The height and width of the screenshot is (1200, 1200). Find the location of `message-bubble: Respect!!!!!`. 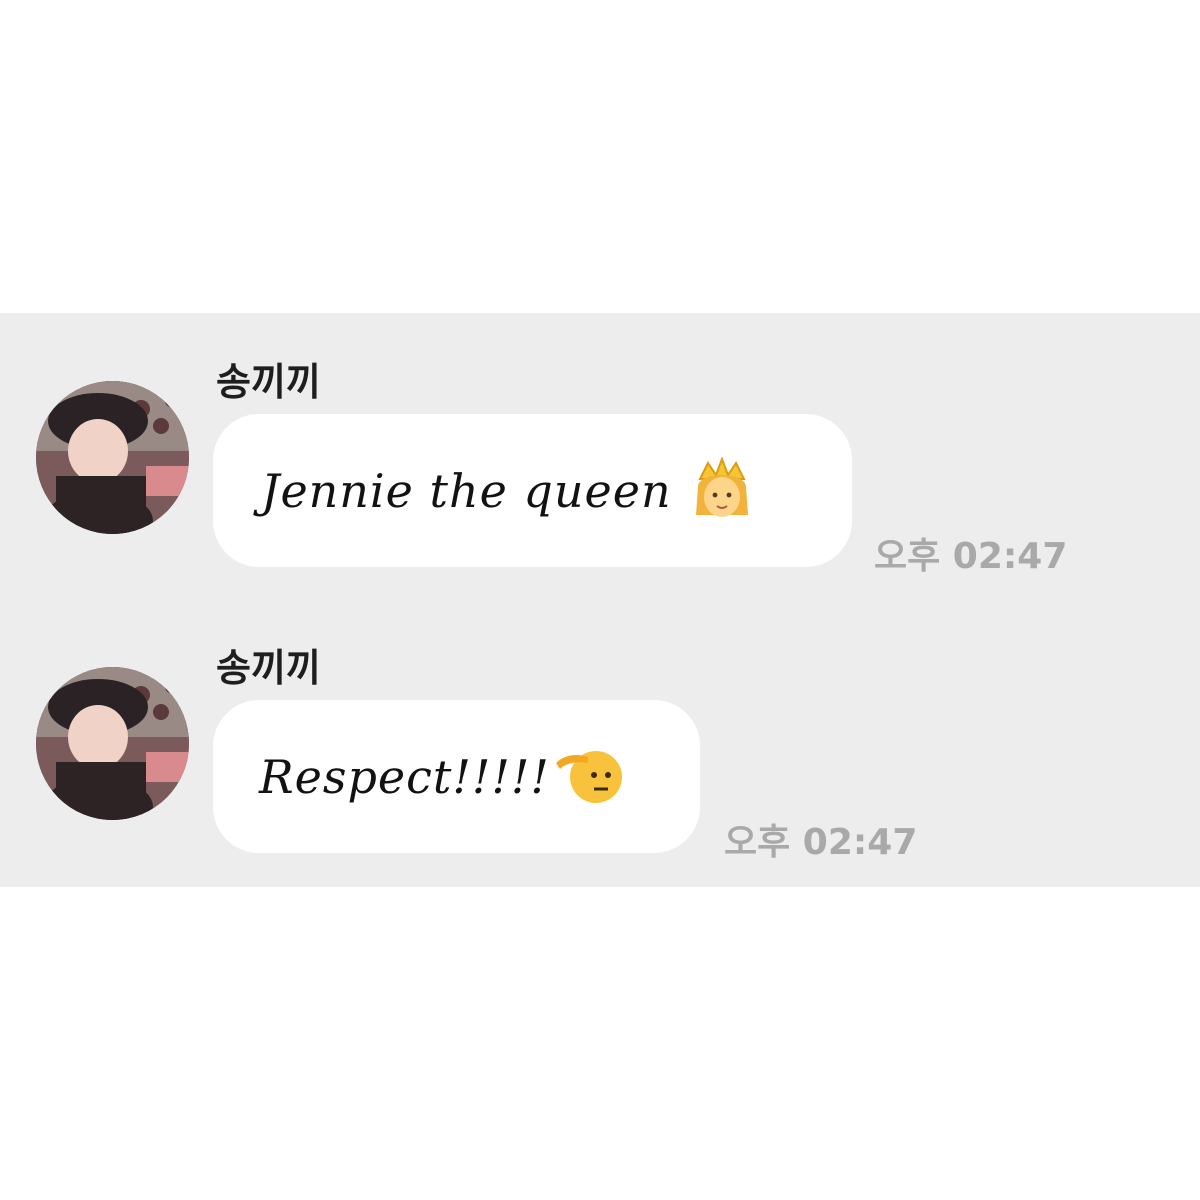

message-bubble: Respect!!!!! is located at coordinates (456, 776).